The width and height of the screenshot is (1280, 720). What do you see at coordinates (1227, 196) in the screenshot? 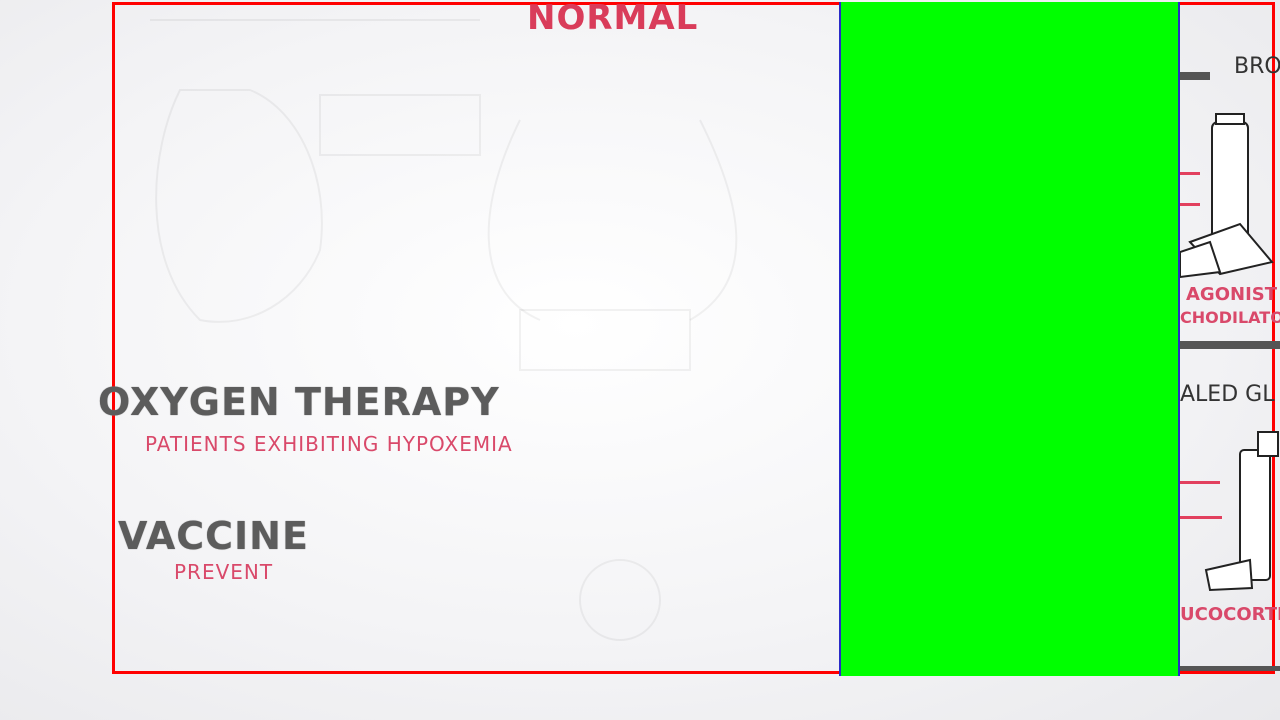
I see `inhaler-icon` at bounding box center [1227, 196].